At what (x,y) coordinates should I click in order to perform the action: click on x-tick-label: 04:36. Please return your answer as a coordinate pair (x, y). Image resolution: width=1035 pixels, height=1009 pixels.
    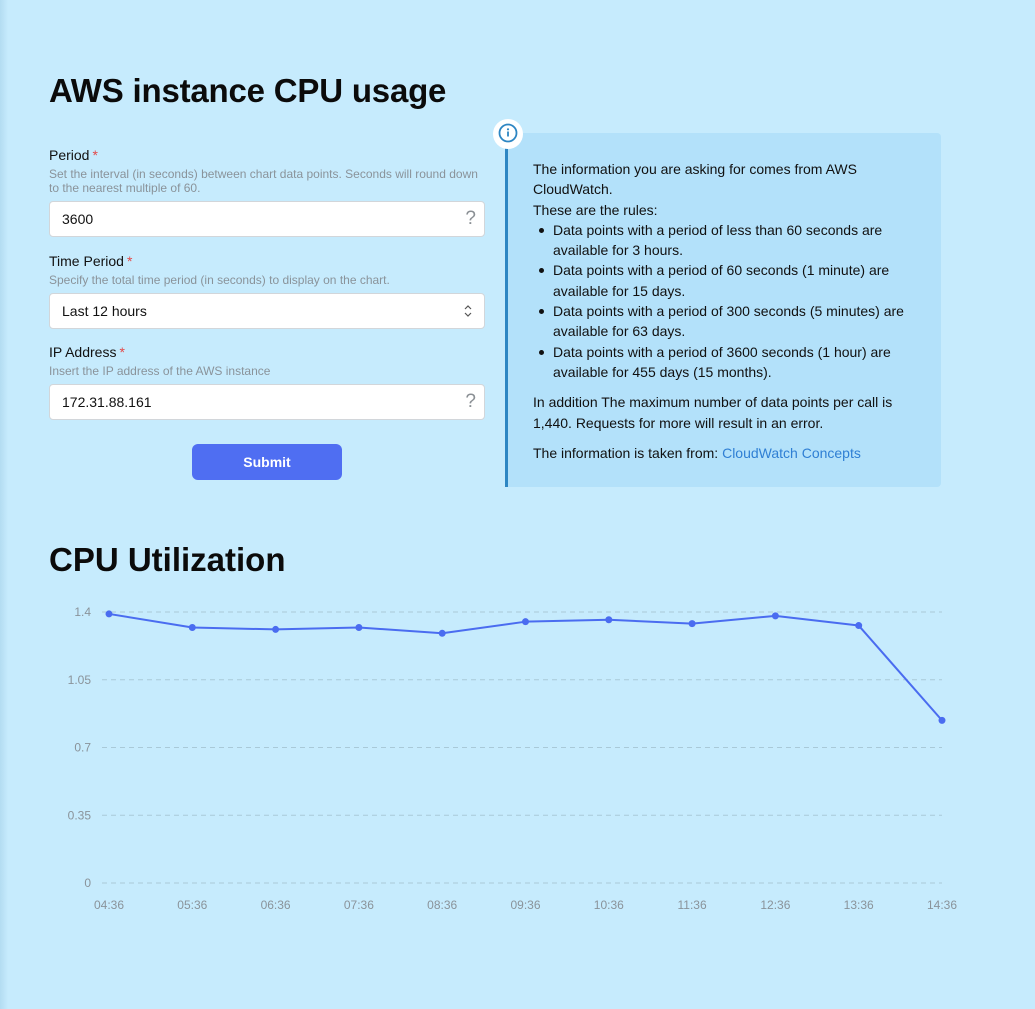
    Looking at the image, I should click on (109, 905).